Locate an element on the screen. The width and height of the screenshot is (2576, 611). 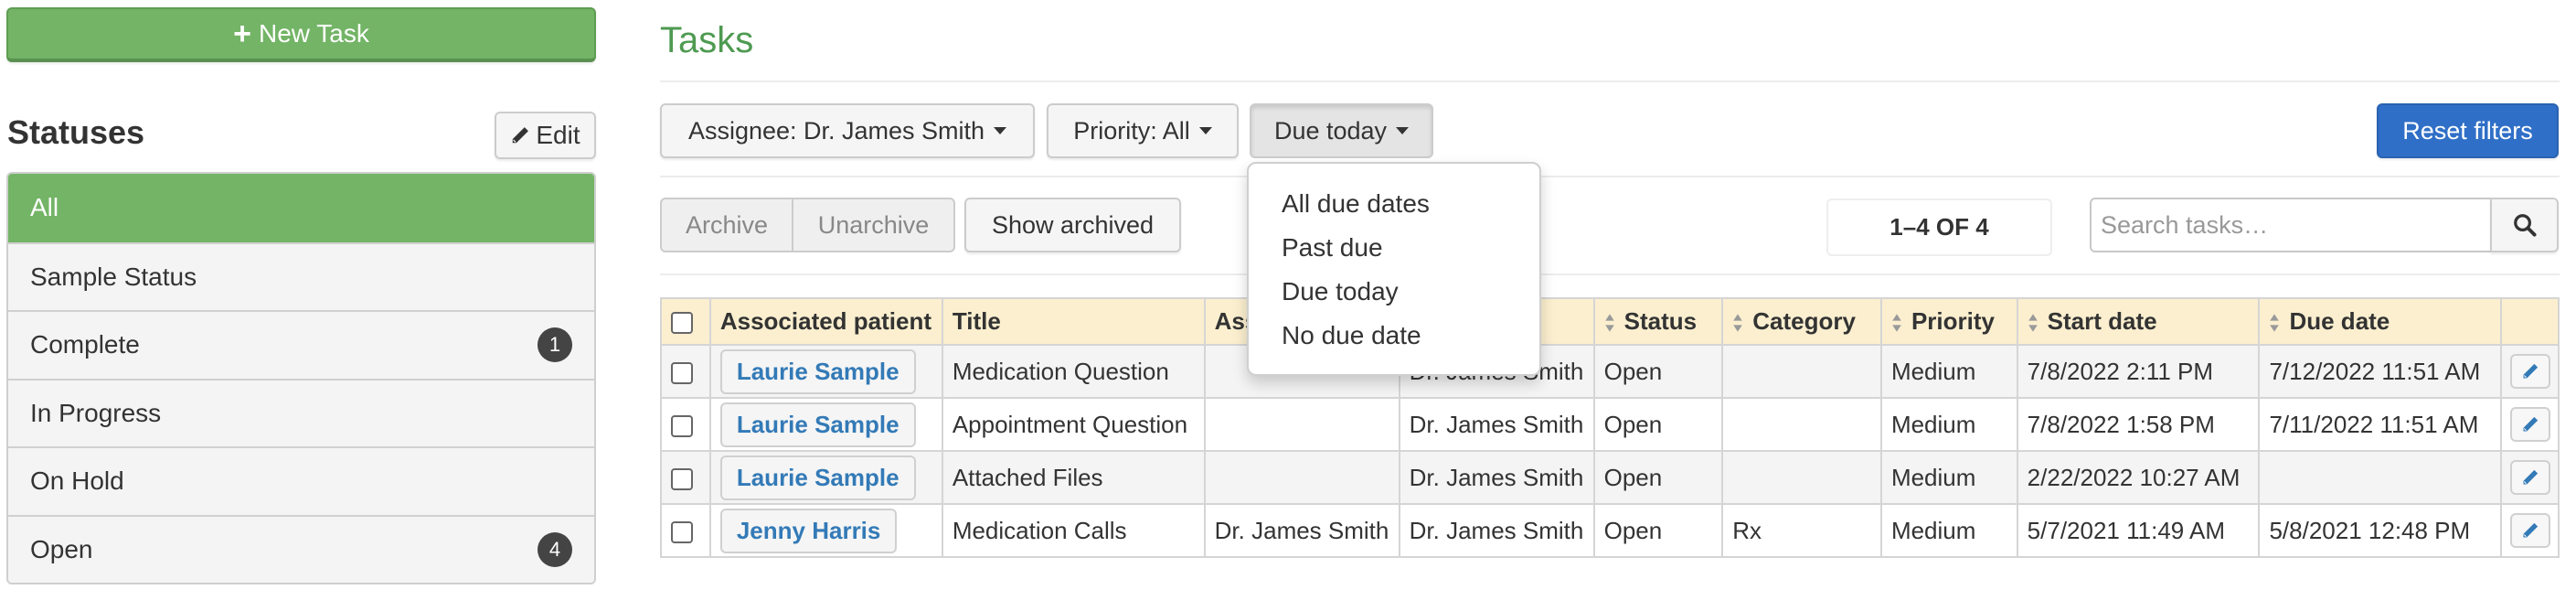
status-item: All is located at coordinates (301, 208).